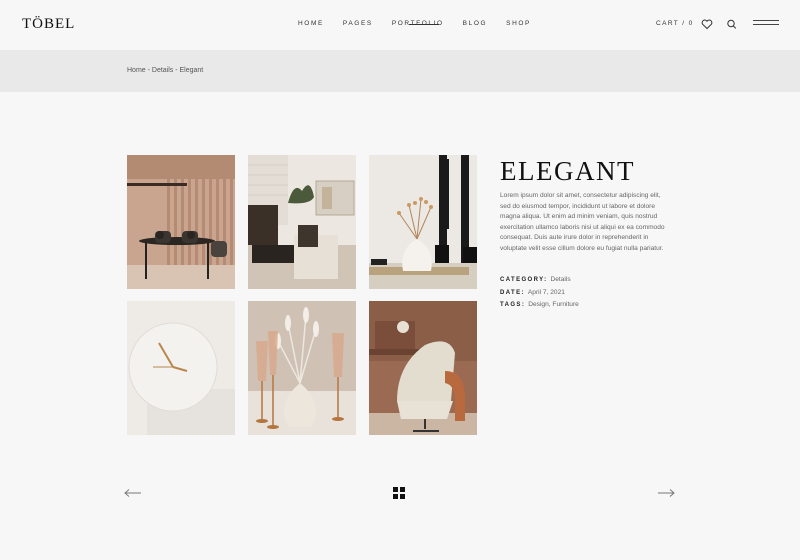  What do you see at coordinates (181, 368) in the screenshot?
I see `wall-clock-image` at bounding box center [181, 368].